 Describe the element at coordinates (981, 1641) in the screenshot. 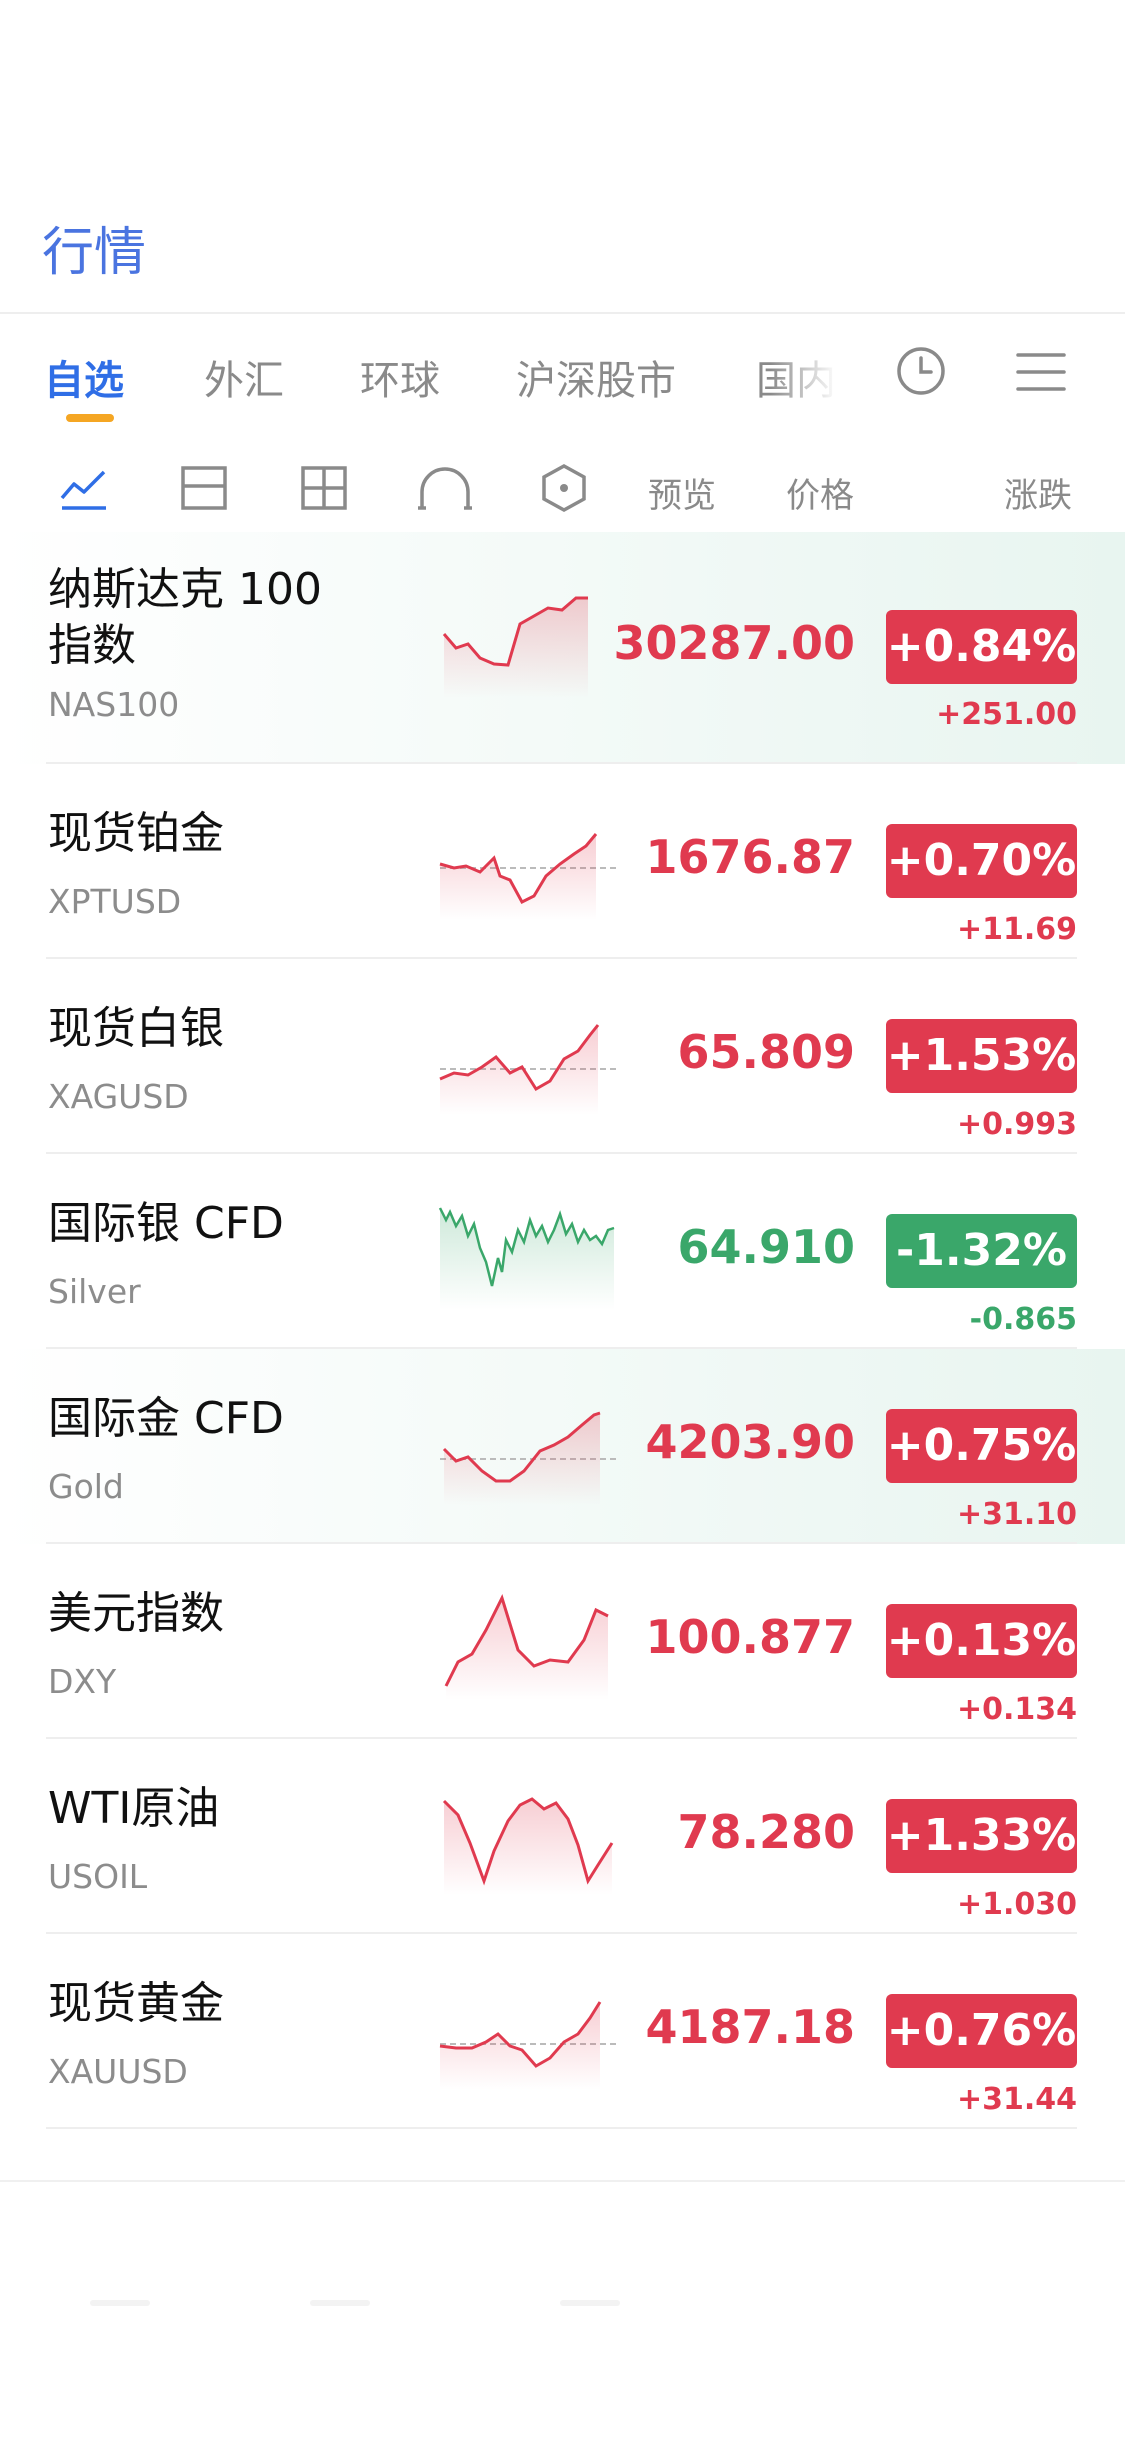

I see `percent-change-badge: +0.13%` at that location.